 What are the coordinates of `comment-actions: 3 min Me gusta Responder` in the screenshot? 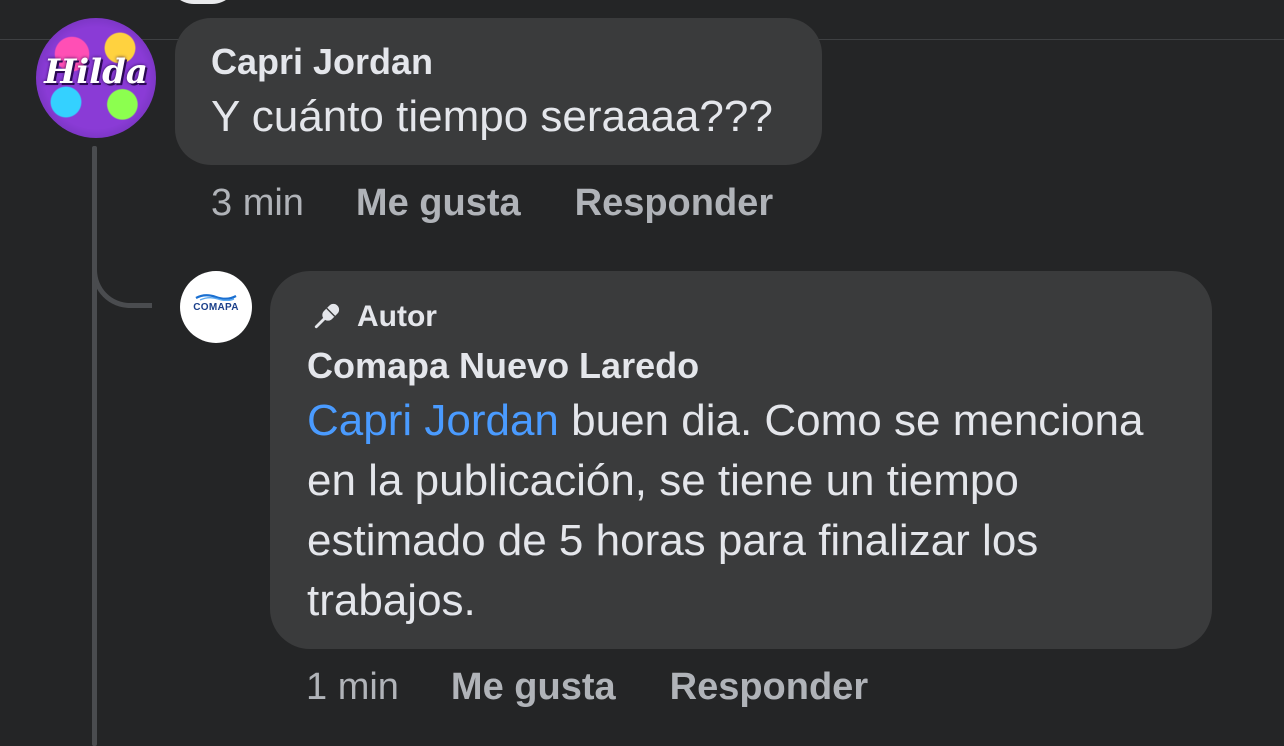 It's located at (492, 203).